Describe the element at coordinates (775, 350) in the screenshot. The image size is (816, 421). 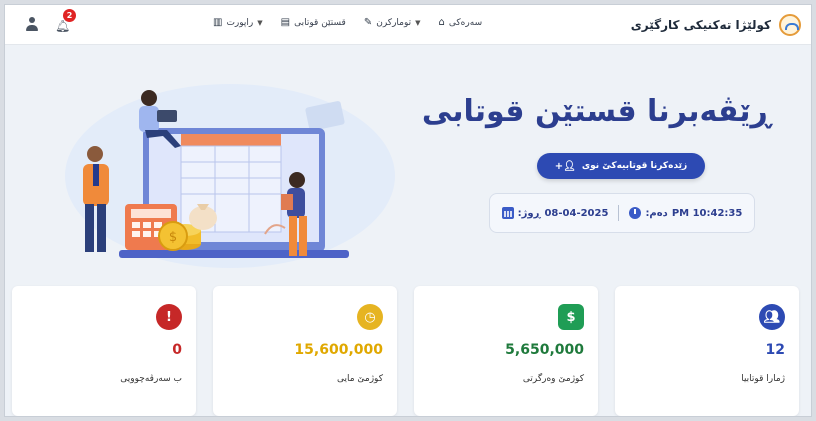
I see `stat-value: 12` at that location.